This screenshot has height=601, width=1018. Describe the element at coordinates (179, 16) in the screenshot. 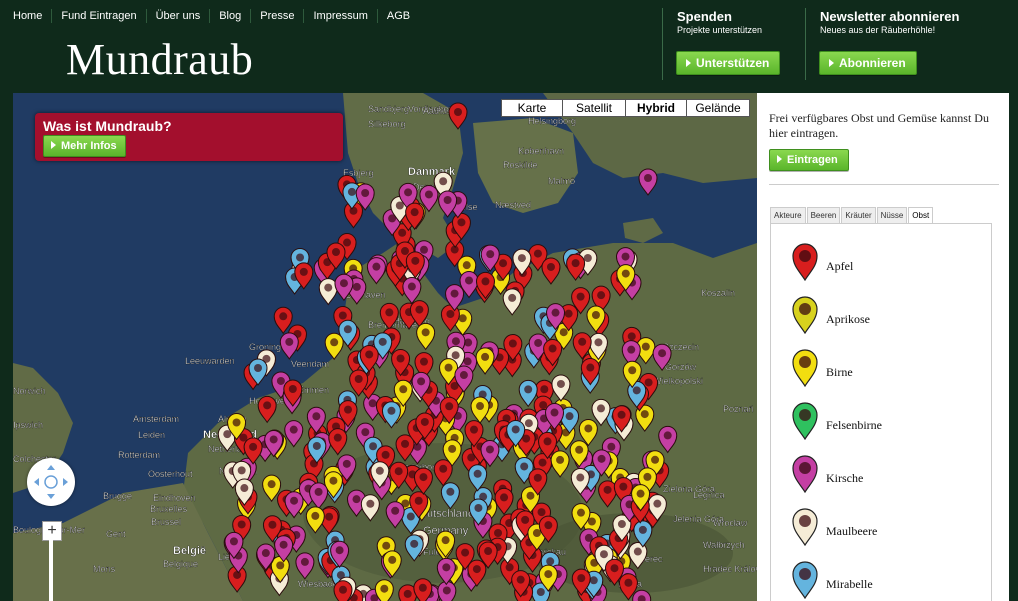

I see `nav-link-2: Über uns` at that location.